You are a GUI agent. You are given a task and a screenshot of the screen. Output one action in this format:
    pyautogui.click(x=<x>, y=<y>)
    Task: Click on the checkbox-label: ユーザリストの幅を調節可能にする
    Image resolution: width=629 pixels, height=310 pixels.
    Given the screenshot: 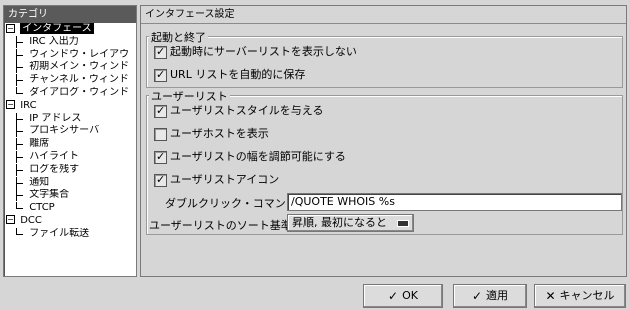 What is the action you would take?
    pyautogui.click(x=258, y=156)
    